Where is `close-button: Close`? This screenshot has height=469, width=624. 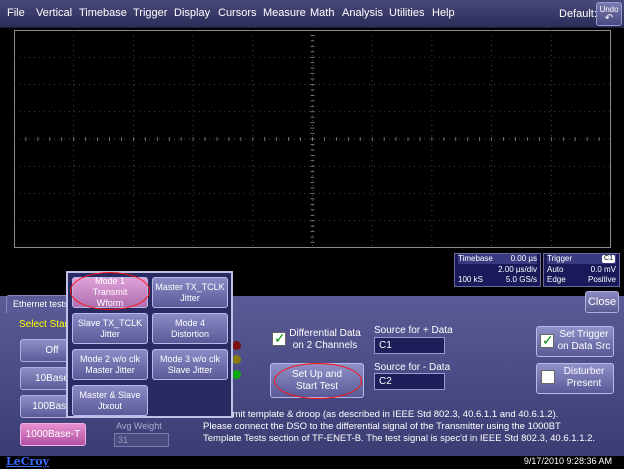 close-button: Close is located at coordinates (602, 302).